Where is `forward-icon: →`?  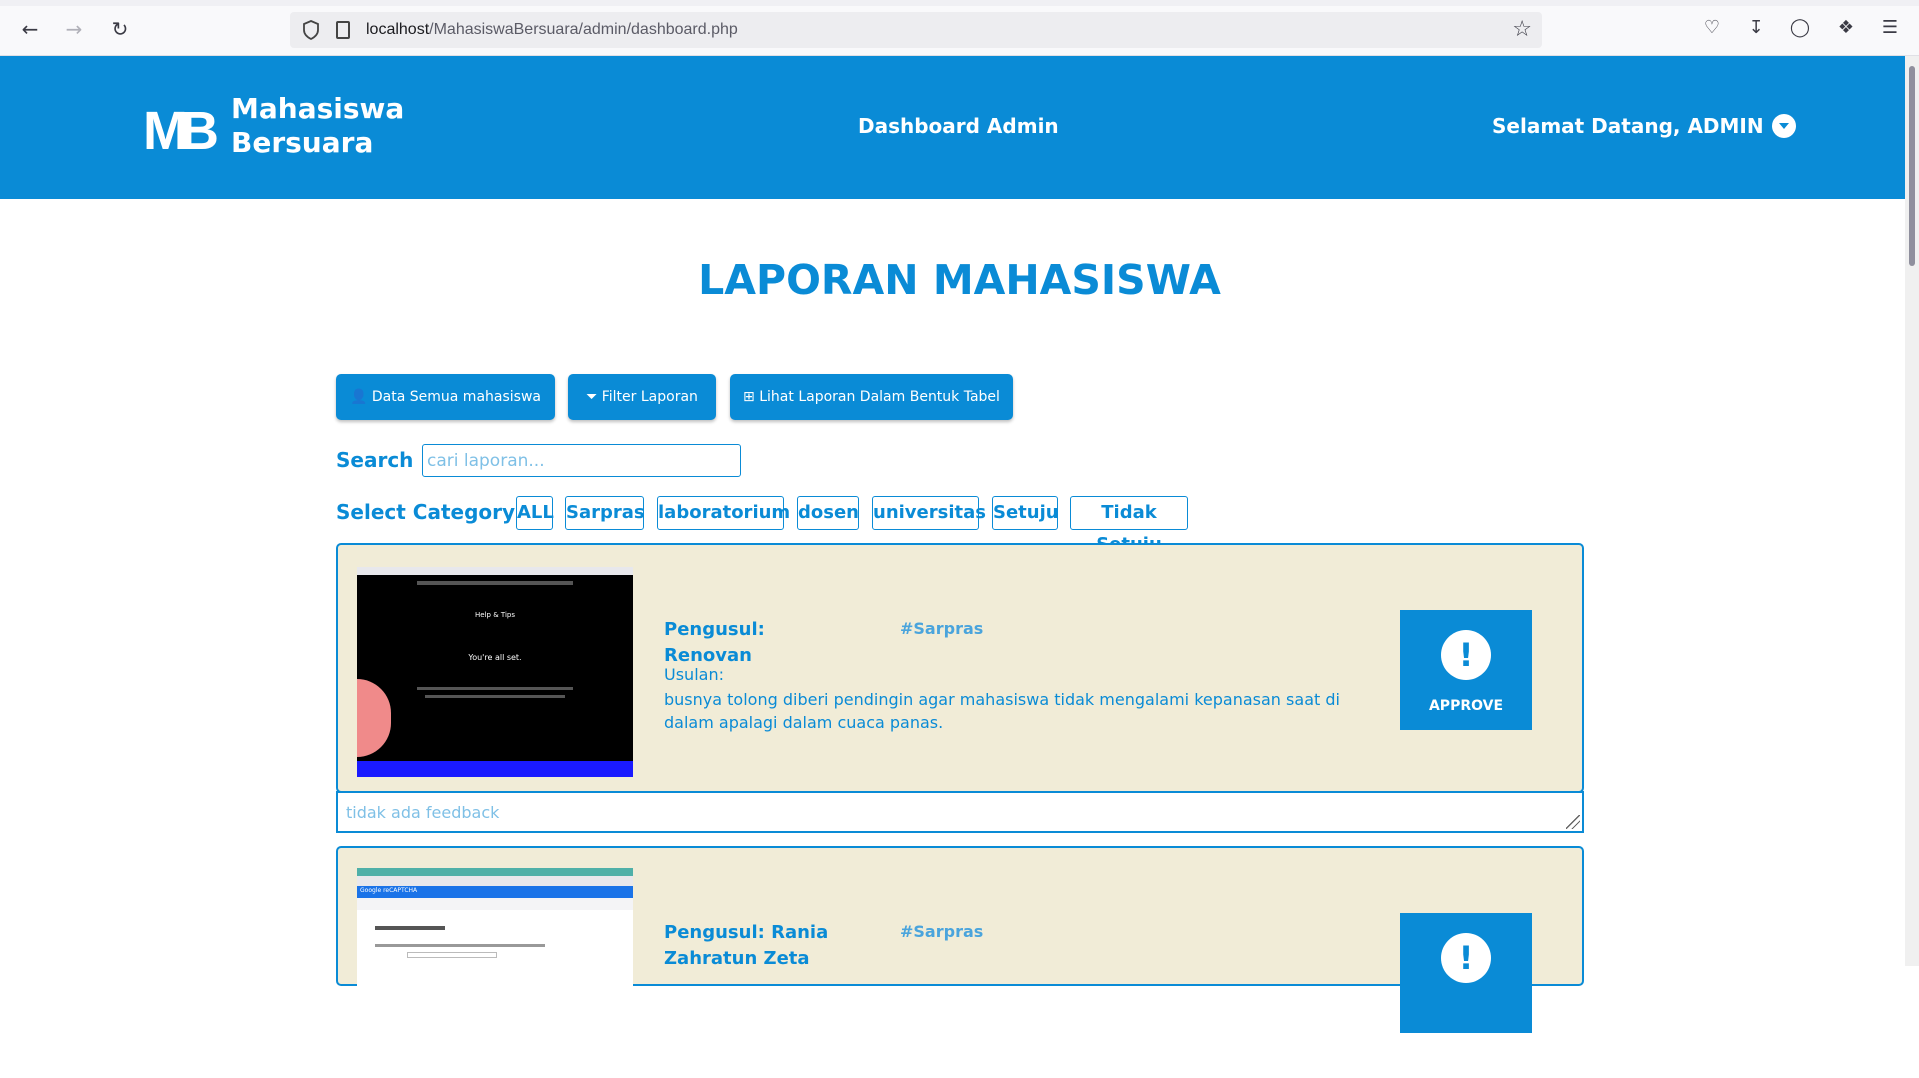 forward-icon: → is located at coordinates (74, 29).